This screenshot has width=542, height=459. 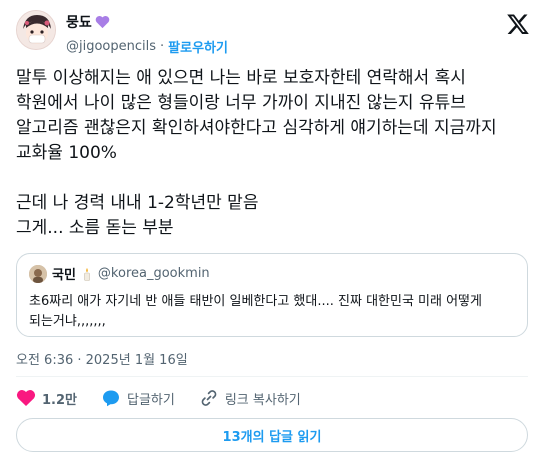 I want to click on author-avatar, so click(x=36, y=30).